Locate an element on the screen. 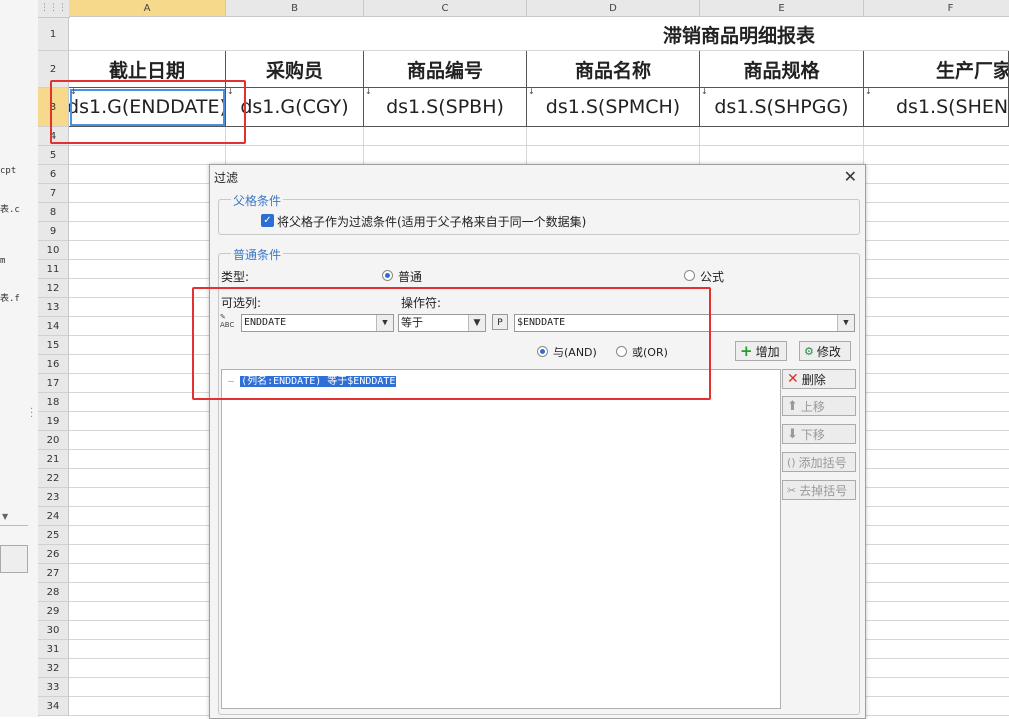 The image size is (1009, 719). row-header-9: 9 is located at coordinates (53, 231).